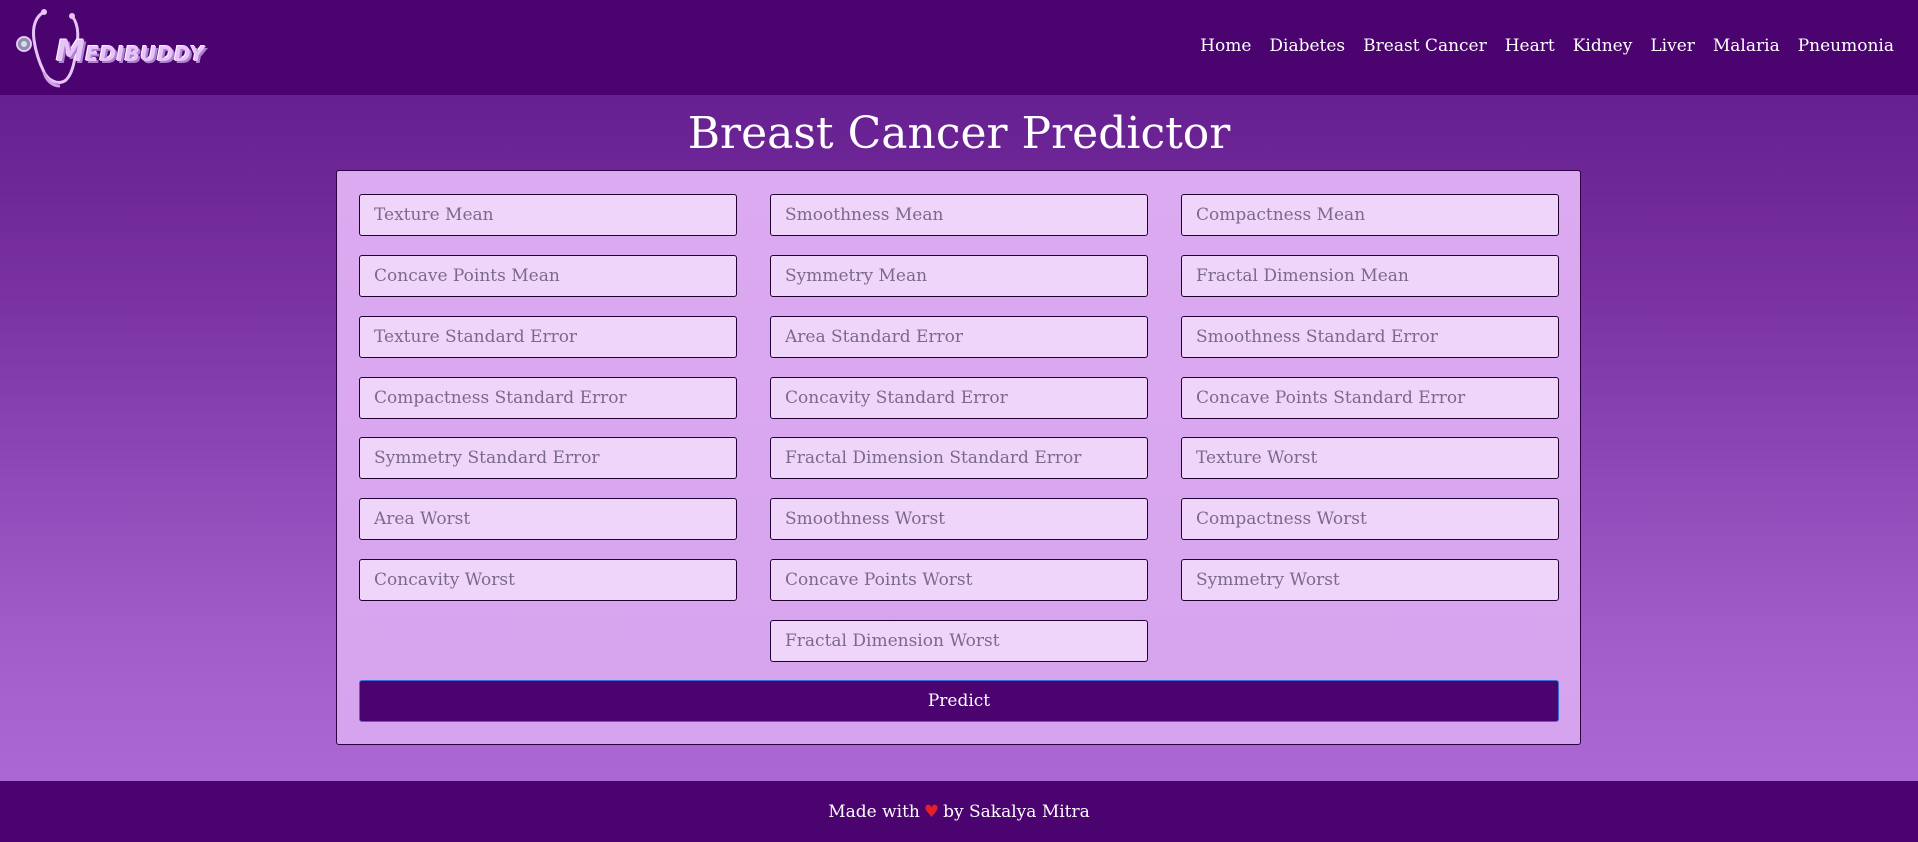 Image resolution: width=1918 pixels, height=842 pixels. What do you see at coordinates (959, 215) in the screenshot?
I see `smoothness-mean-field` at bounding box center [959, 215].